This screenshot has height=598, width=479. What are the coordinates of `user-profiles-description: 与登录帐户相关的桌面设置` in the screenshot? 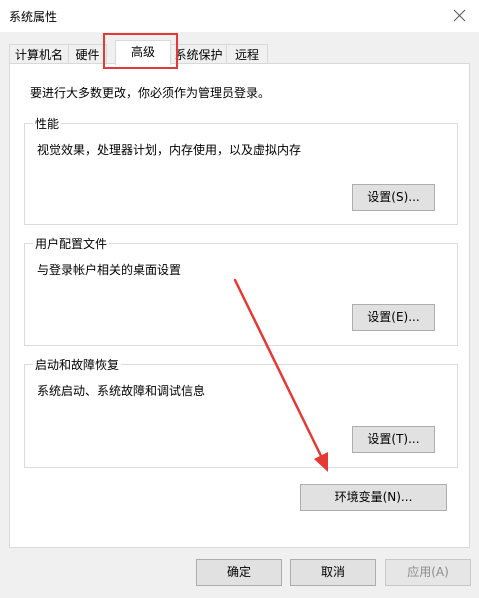 It's located at (109, 270).